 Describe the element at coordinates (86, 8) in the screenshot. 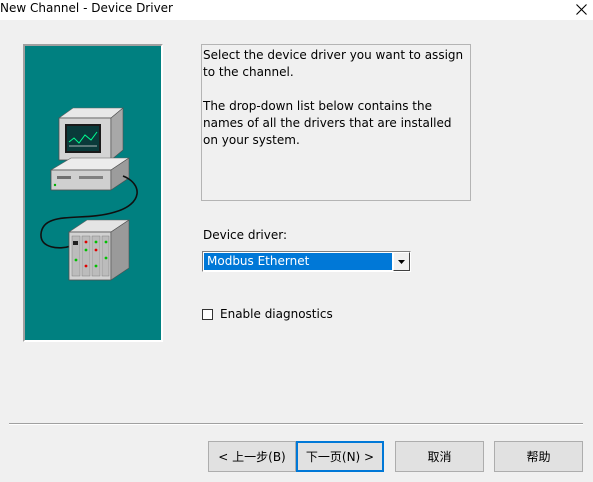

I see `window-title: New Channel - Device Driver` at that location.